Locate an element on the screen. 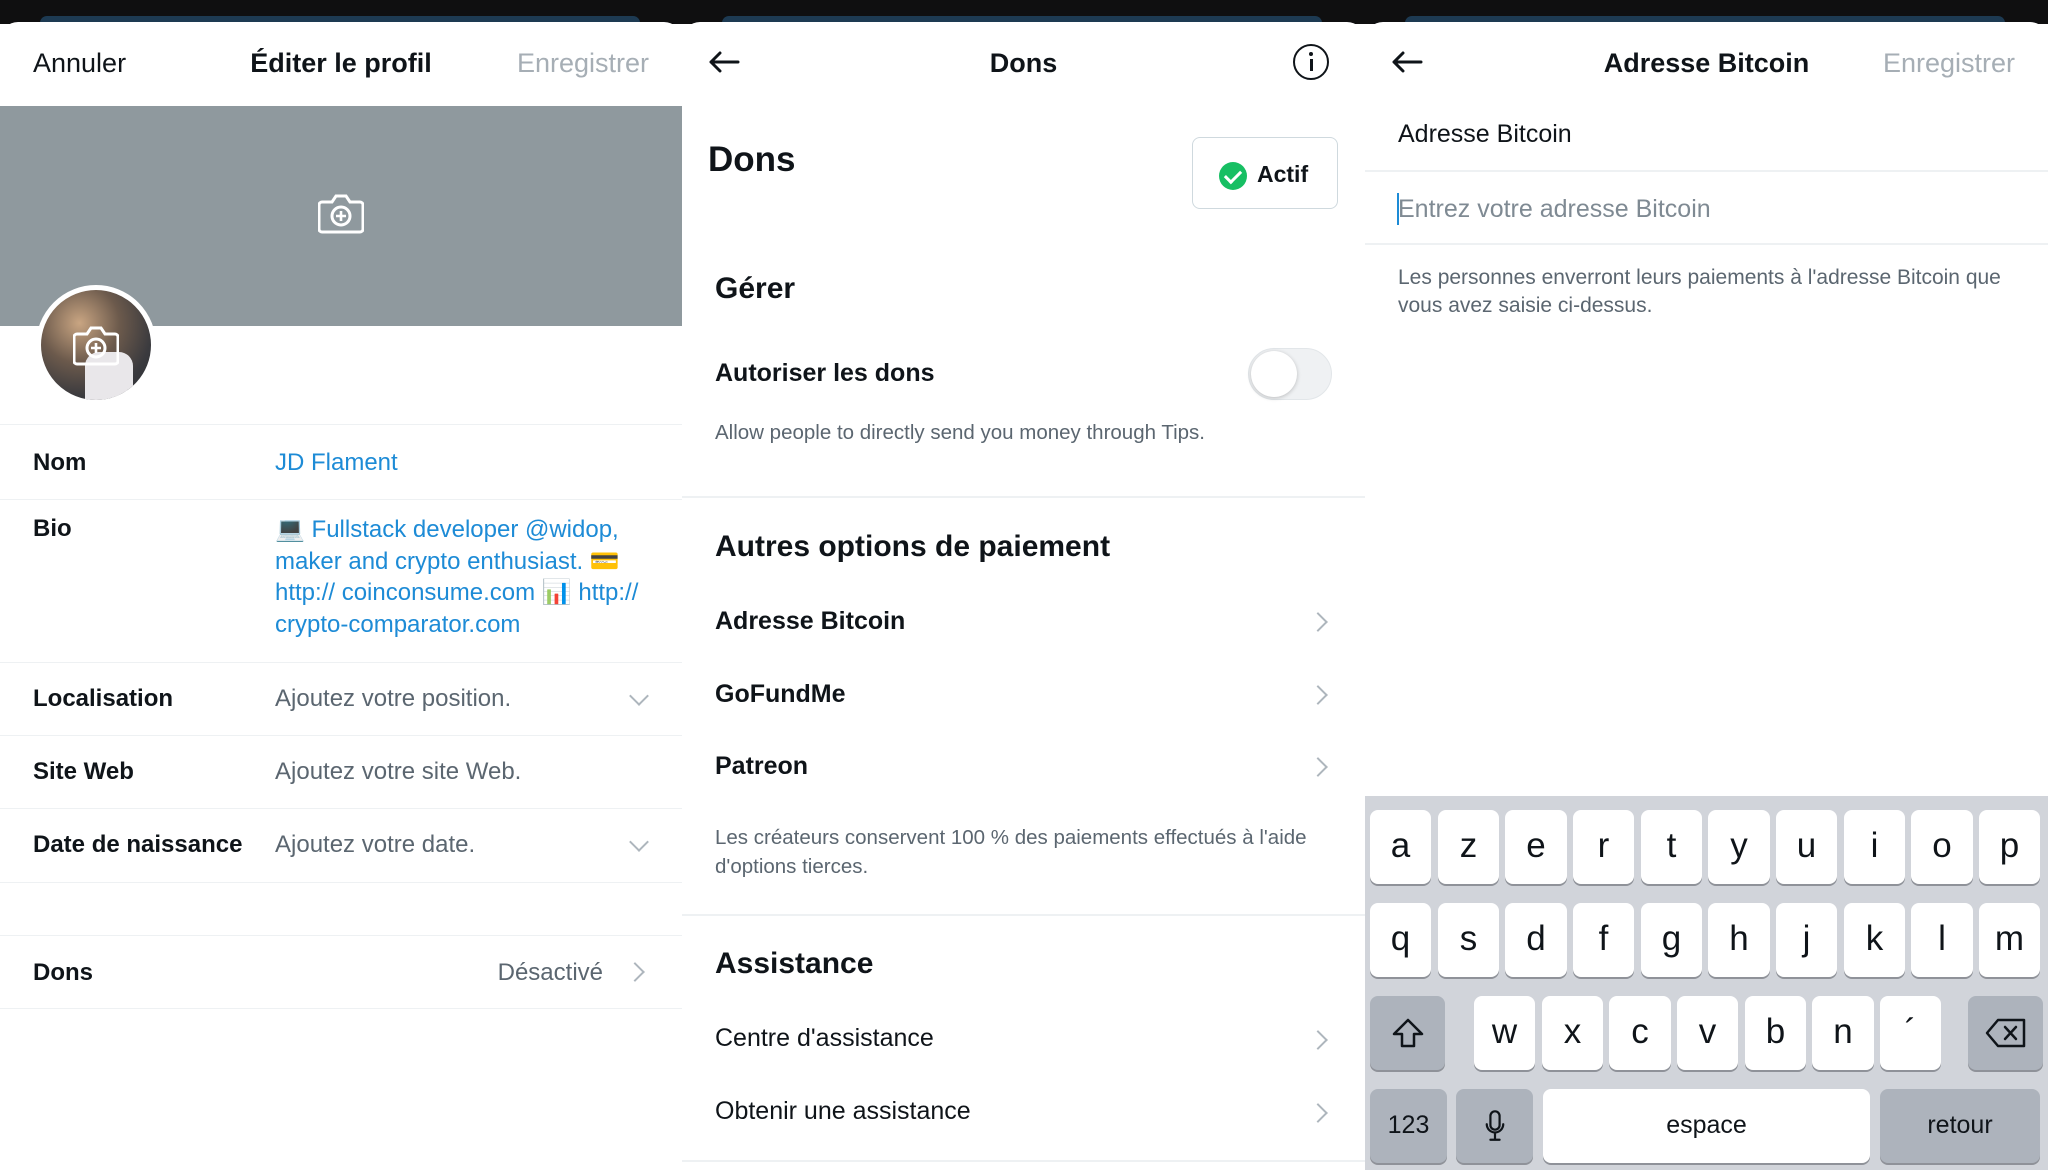  avatar-camera-icon is located at coordinates (96, 345).